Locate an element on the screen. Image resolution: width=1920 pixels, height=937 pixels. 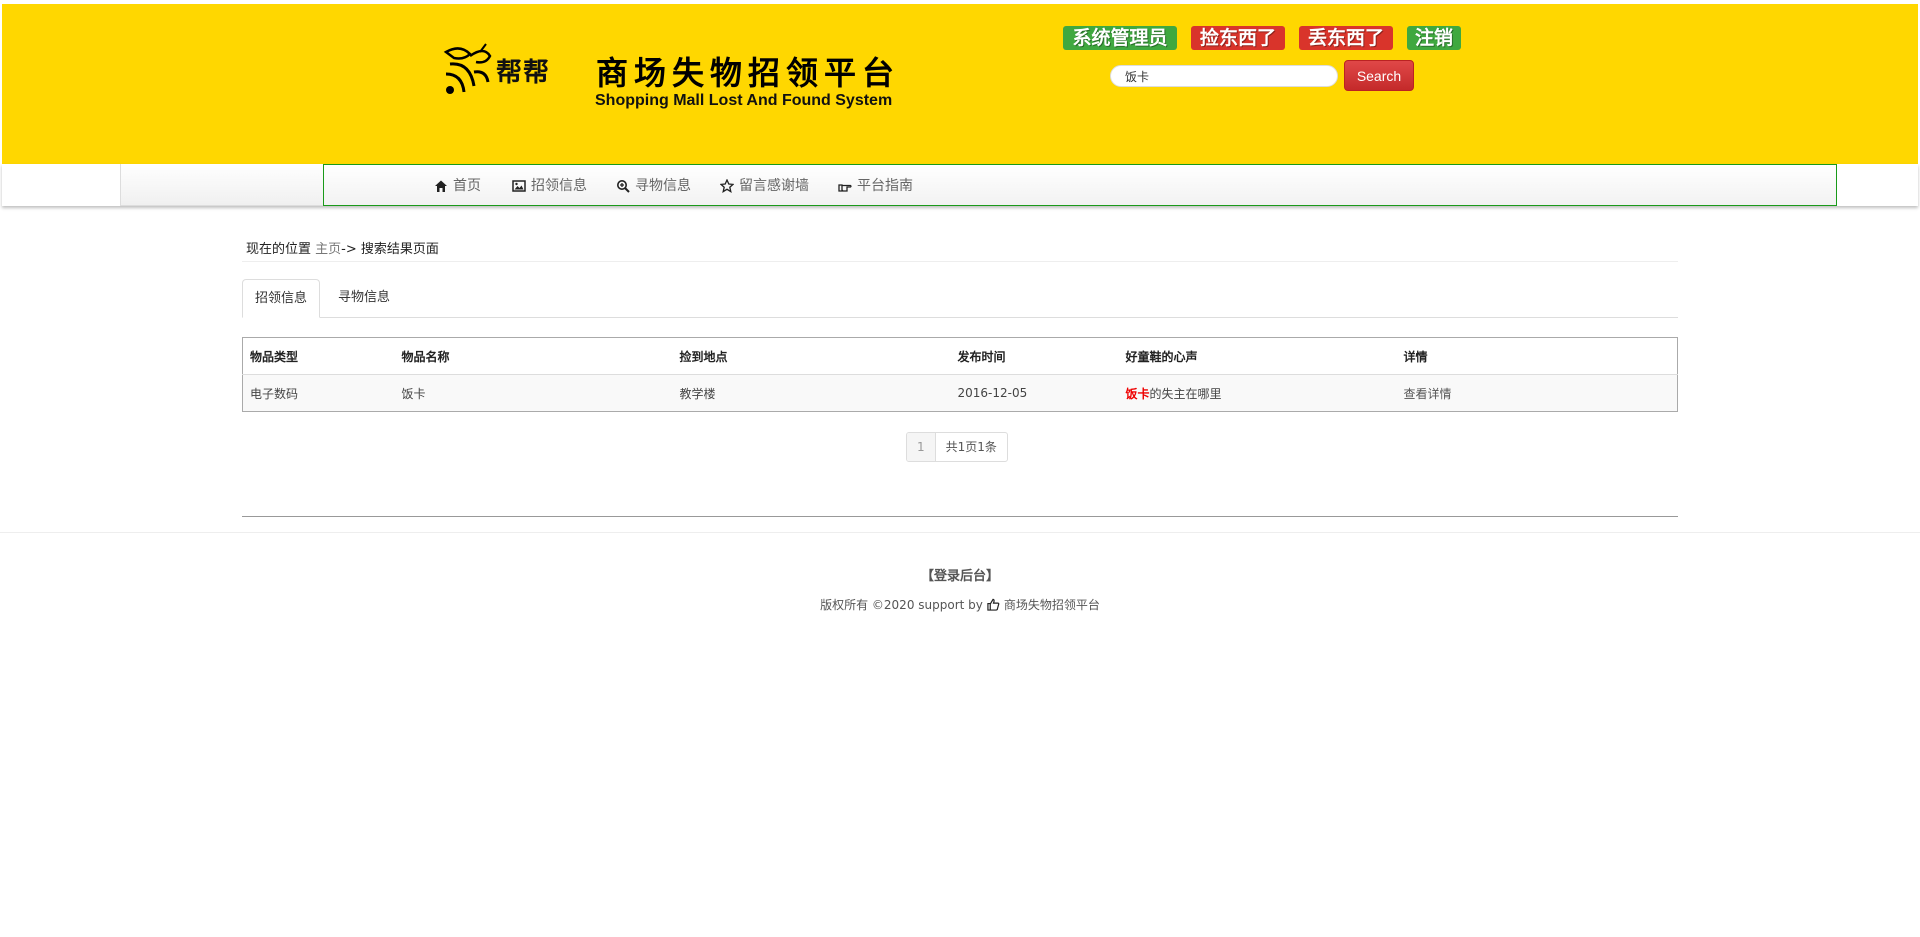
nav-item-thanks-wall: 留言感谢墙 is located at coordinates (764, 186).